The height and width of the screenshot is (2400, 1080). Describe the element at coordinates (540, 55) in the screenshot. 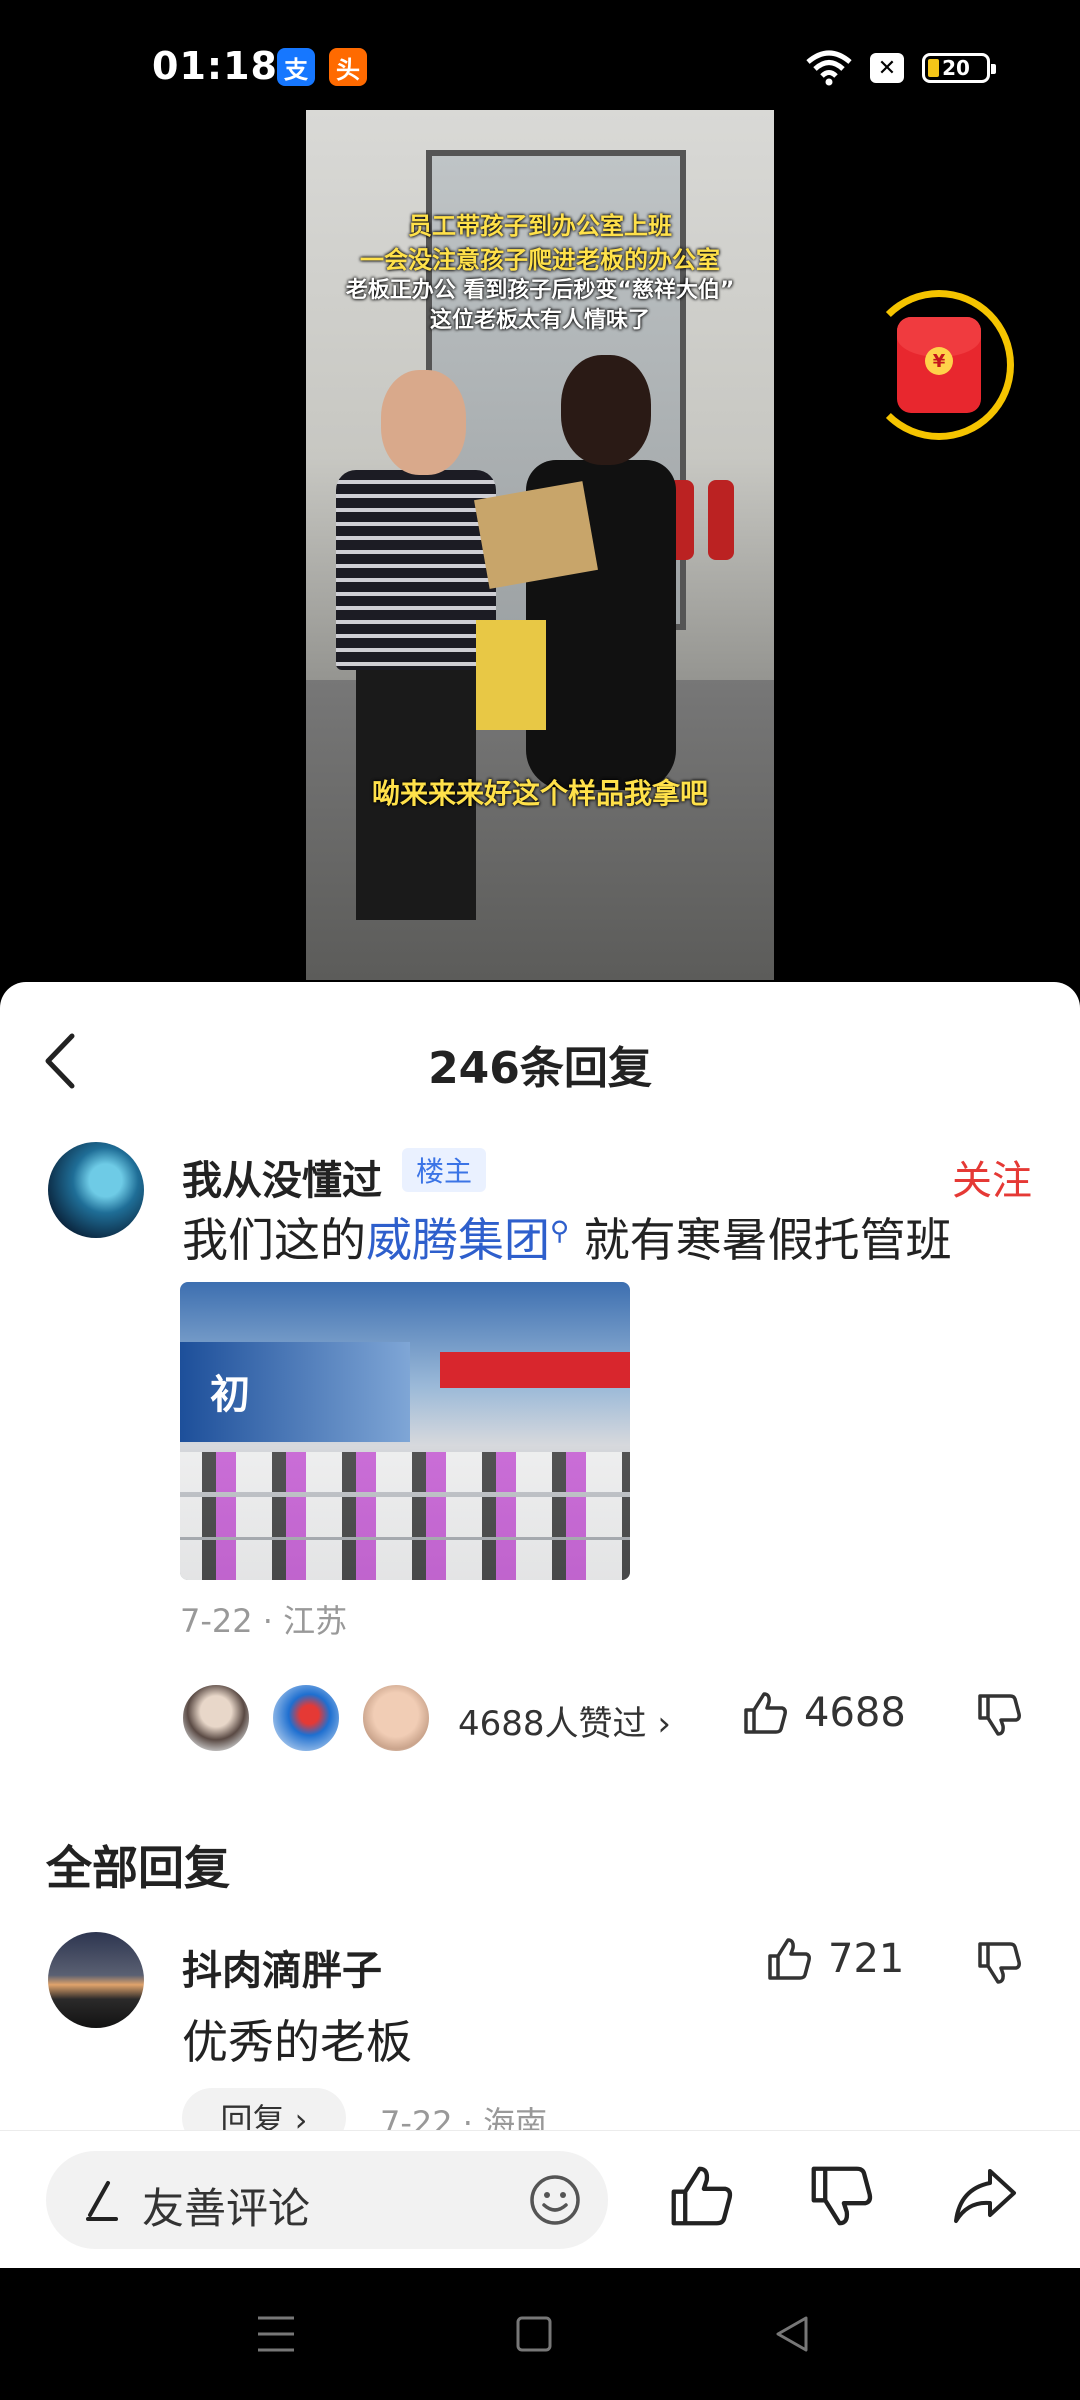

I see `status-bar: 01:18 支 头 ✕ 20` at that location.